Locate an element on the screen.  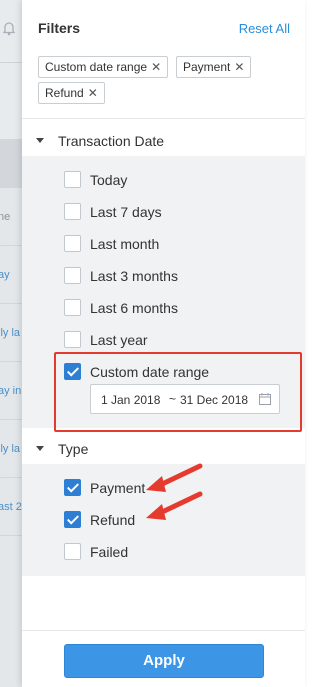
option-label: Last month is located at coordinates (125, 244).